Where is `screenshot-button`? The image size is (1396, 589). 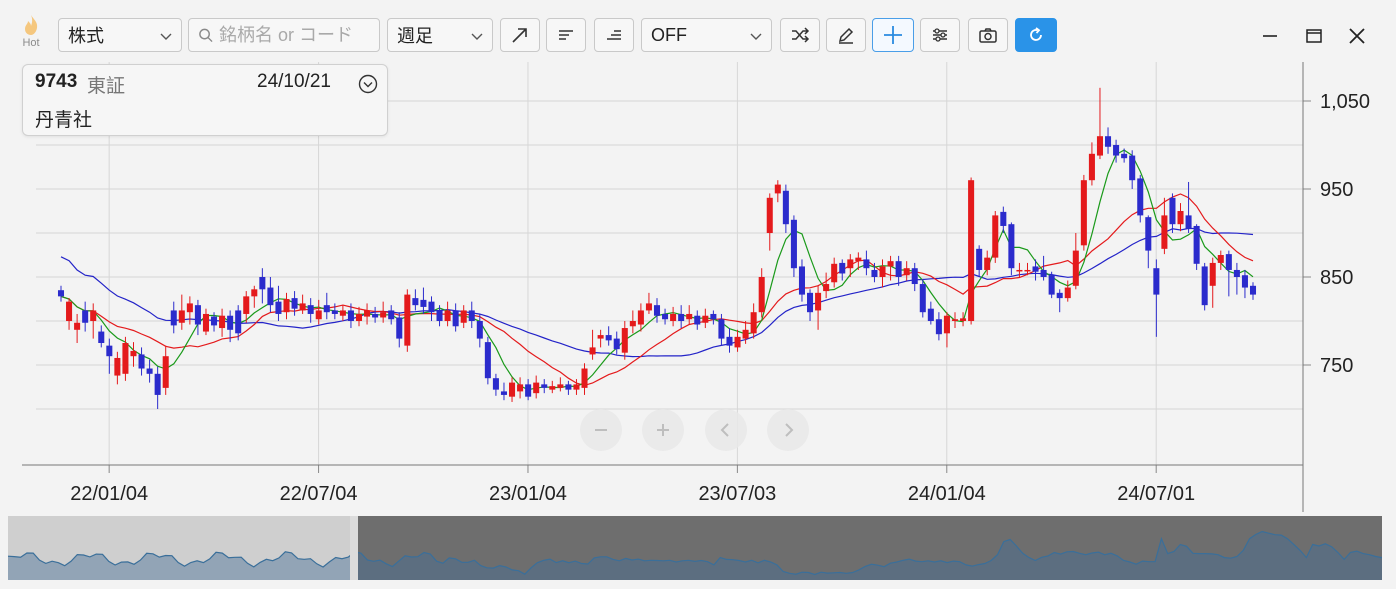
screenshot-button is located at coordinates (988, 35).